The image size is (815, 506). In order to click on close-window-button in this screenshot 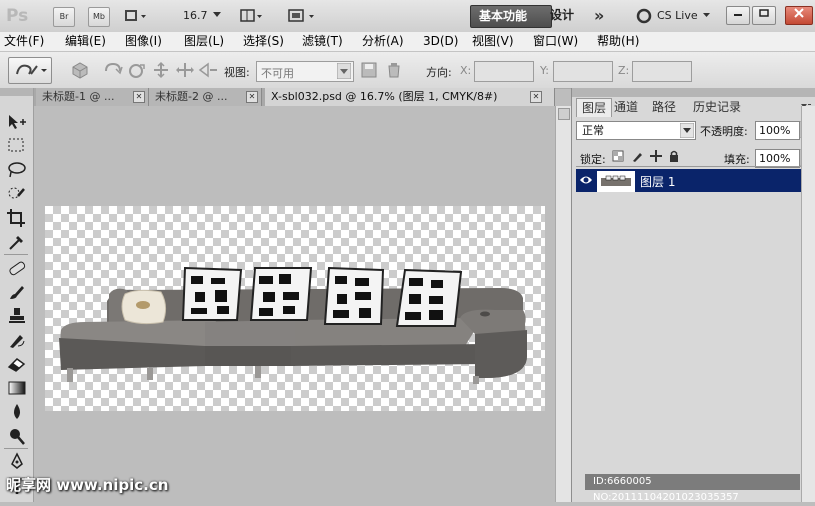, I will do `click(799, 15)`.